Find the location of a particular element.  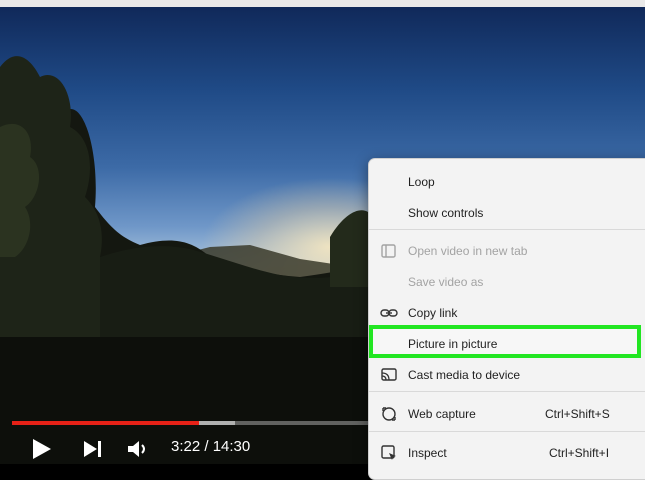

cast-icon is located at coordinates (389, 374).